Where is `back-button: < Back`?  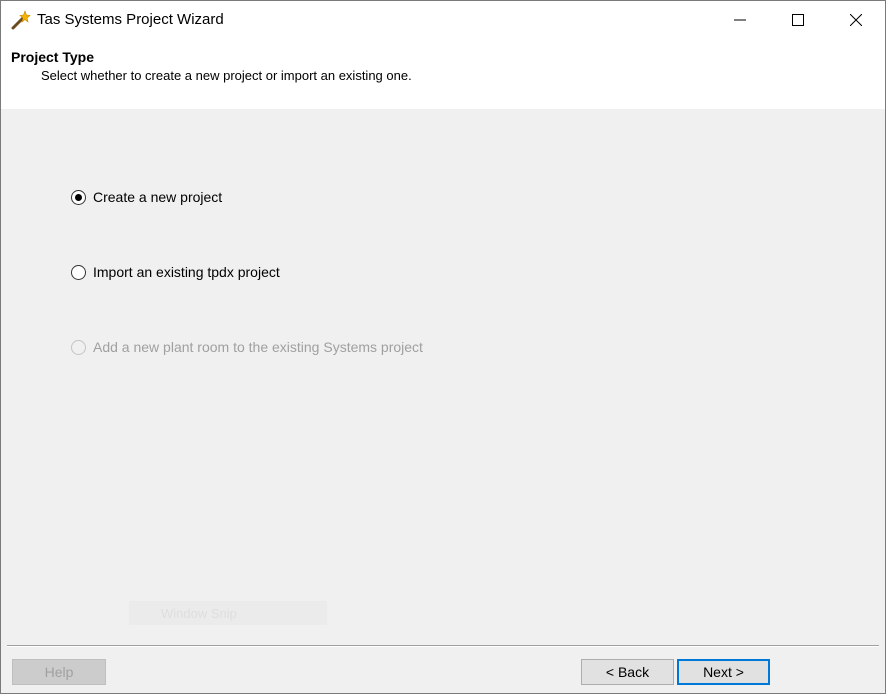 back-button: < Back is located at coordinates (627, 672).